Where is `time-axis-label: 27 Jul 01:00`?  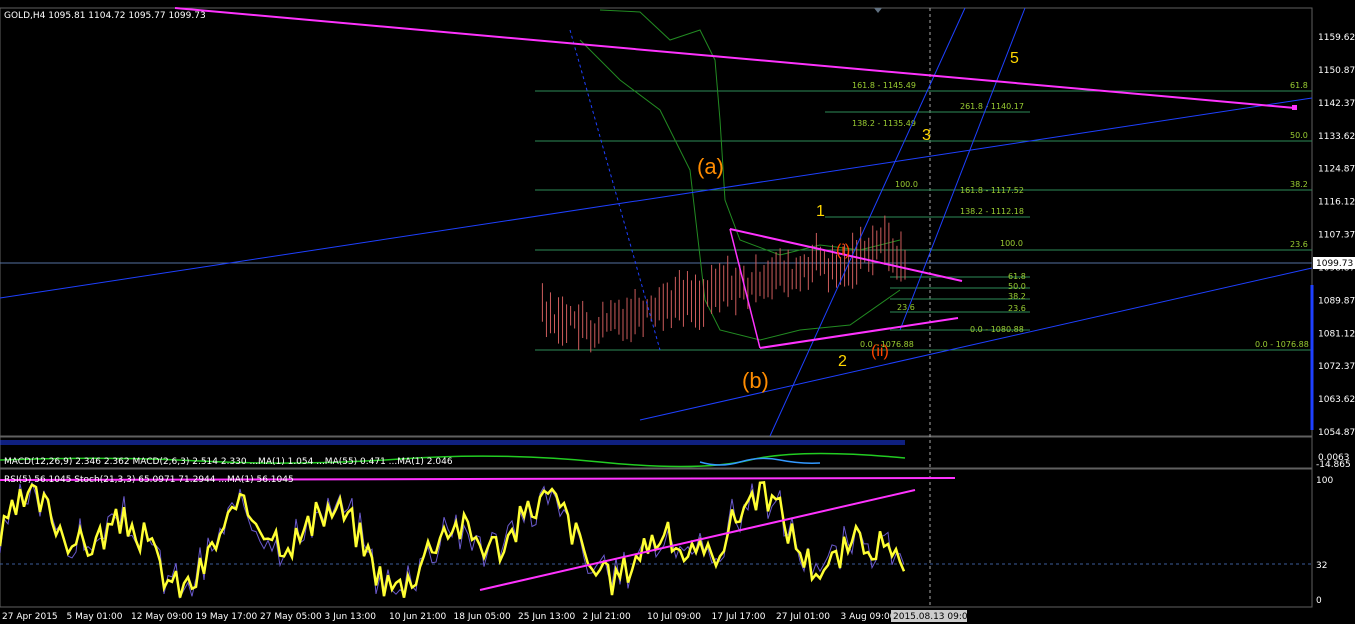 time-axis-label: 27 Jul 01:00 is located at coordinates (803, 617).